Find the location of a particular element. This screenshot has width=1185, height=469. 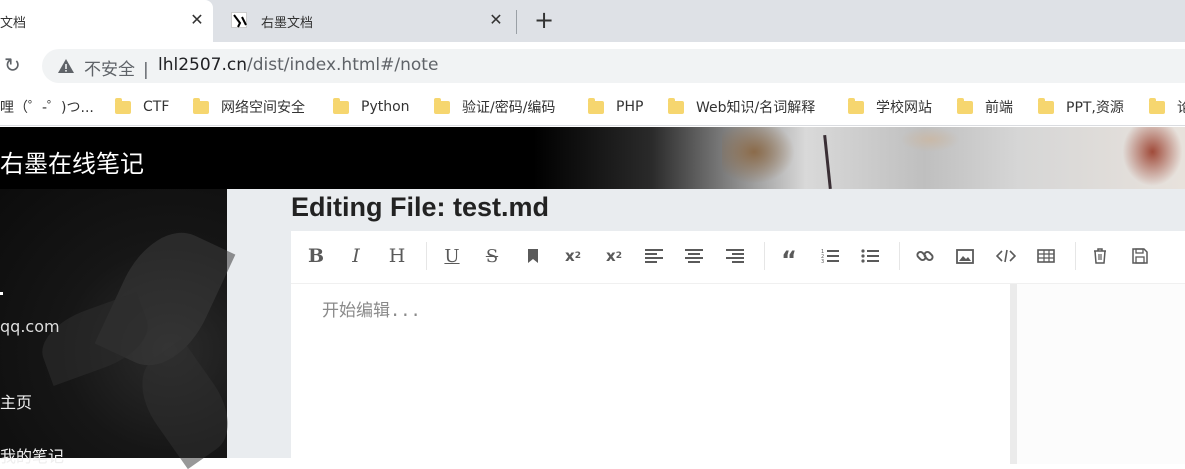

header-image-flower is located at coordinates (762, 158).